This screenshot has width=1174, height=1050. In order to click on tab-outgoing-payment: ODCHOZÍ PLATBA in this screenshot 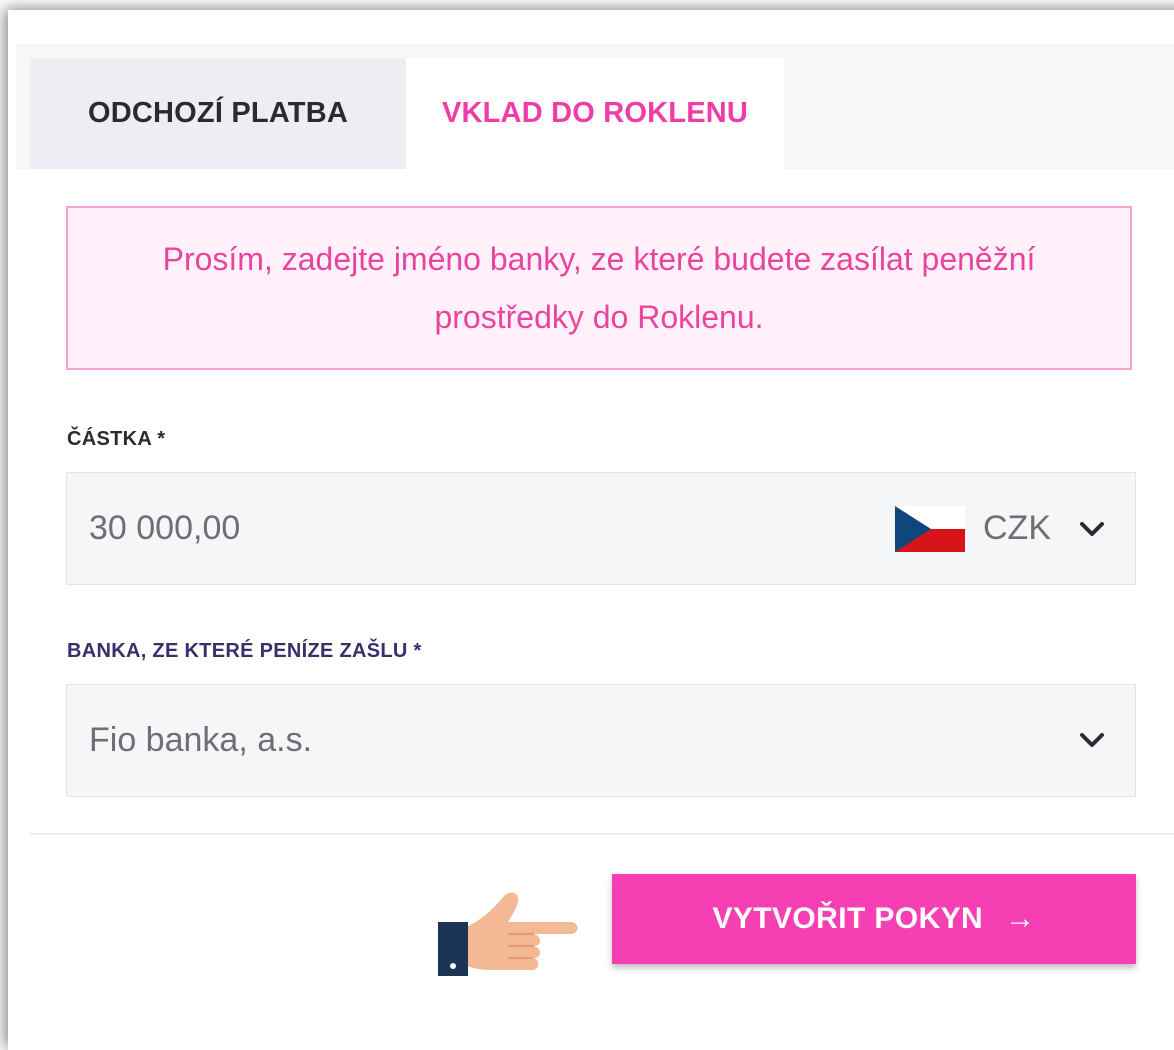, I will do `click(218, 113)`.